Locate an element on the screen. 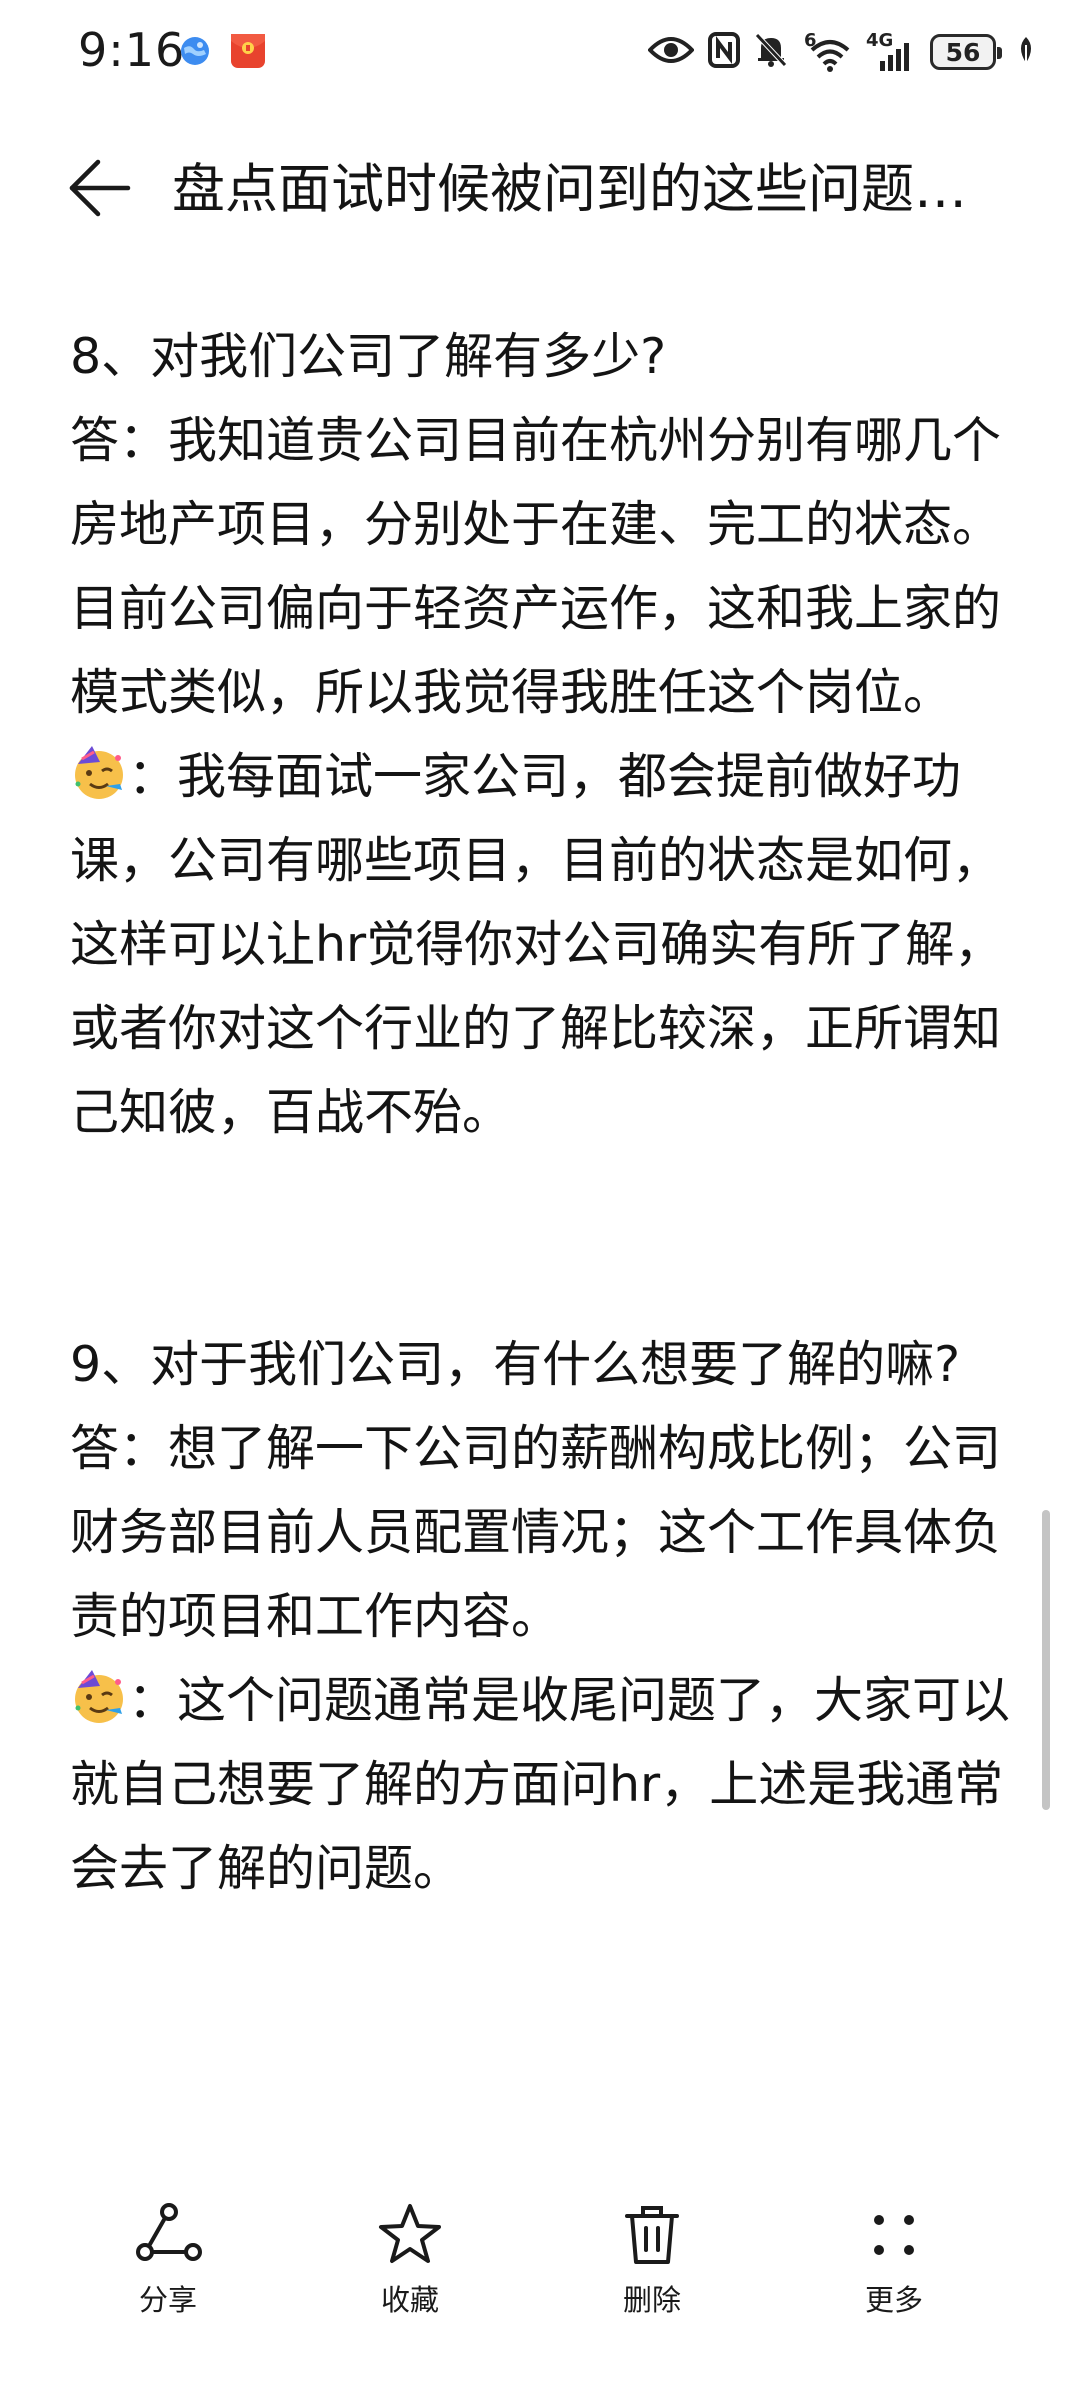 The image size is (1080, 2390). delete-label: 删除 is located at coordinates (651, 2300).